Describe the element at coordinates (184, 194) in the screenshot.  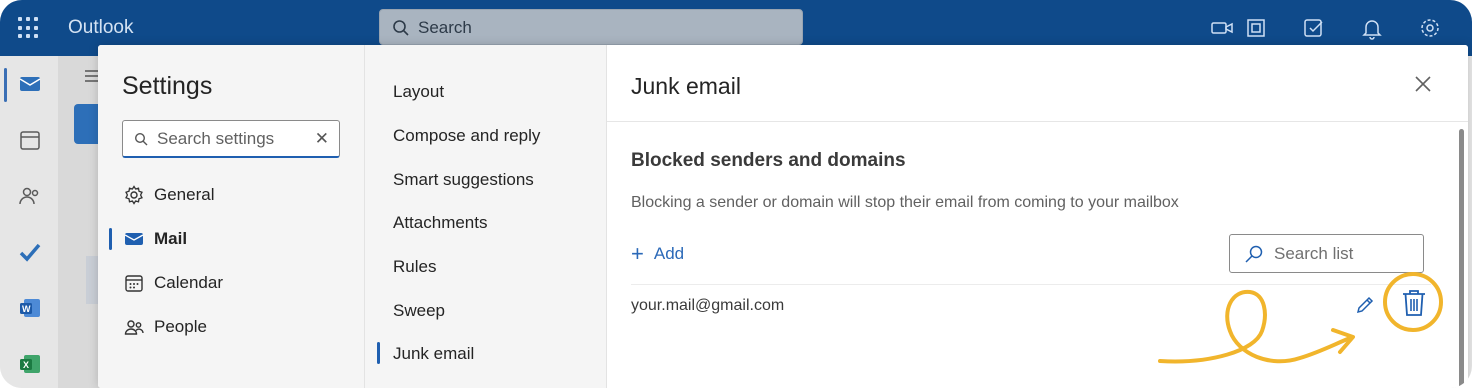
I see `category-label: General` at that location.